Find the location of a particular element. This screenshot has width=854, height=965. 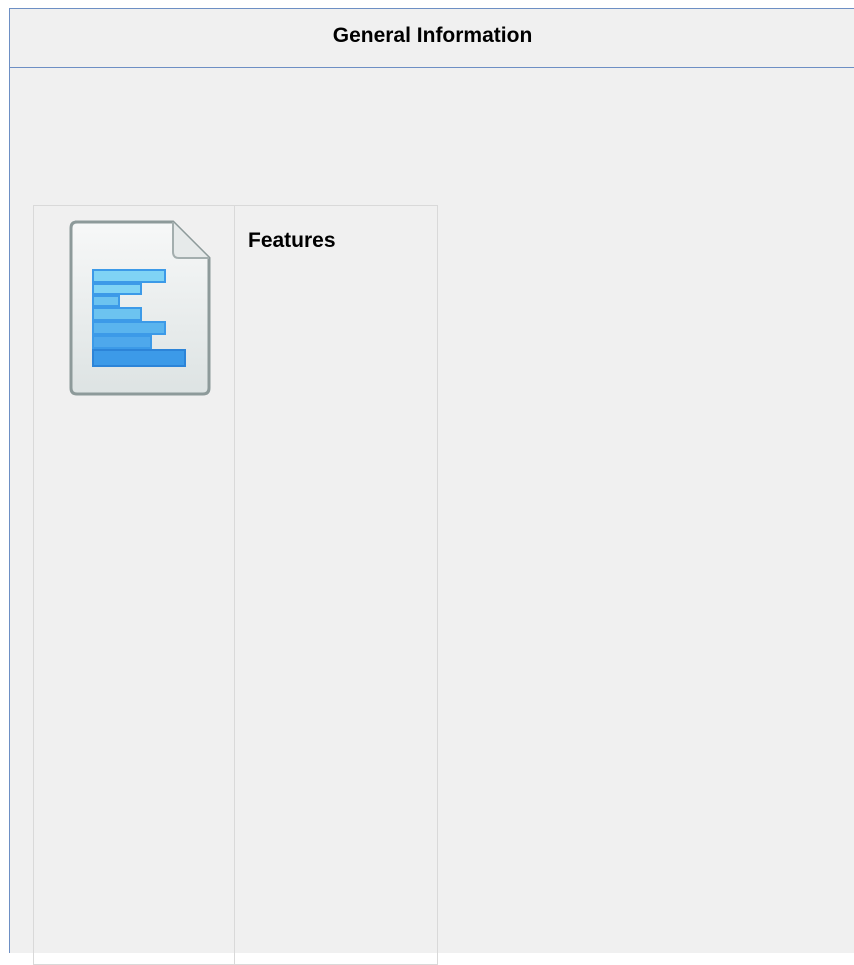

panel-header: General Information is located at coordinates (432, 38).